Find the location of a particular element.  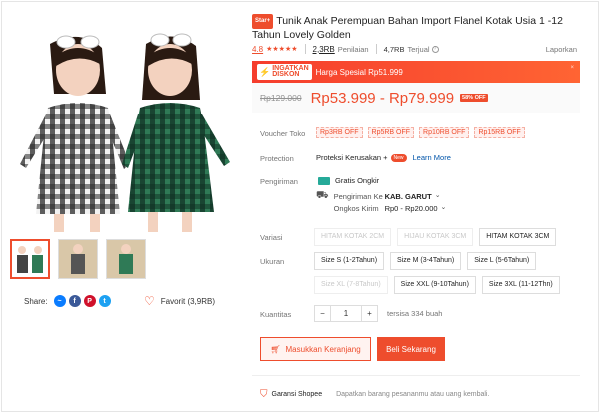

quantity-stepper: − 1 + tersisa 334 buah is located at coordinates (378, 313).